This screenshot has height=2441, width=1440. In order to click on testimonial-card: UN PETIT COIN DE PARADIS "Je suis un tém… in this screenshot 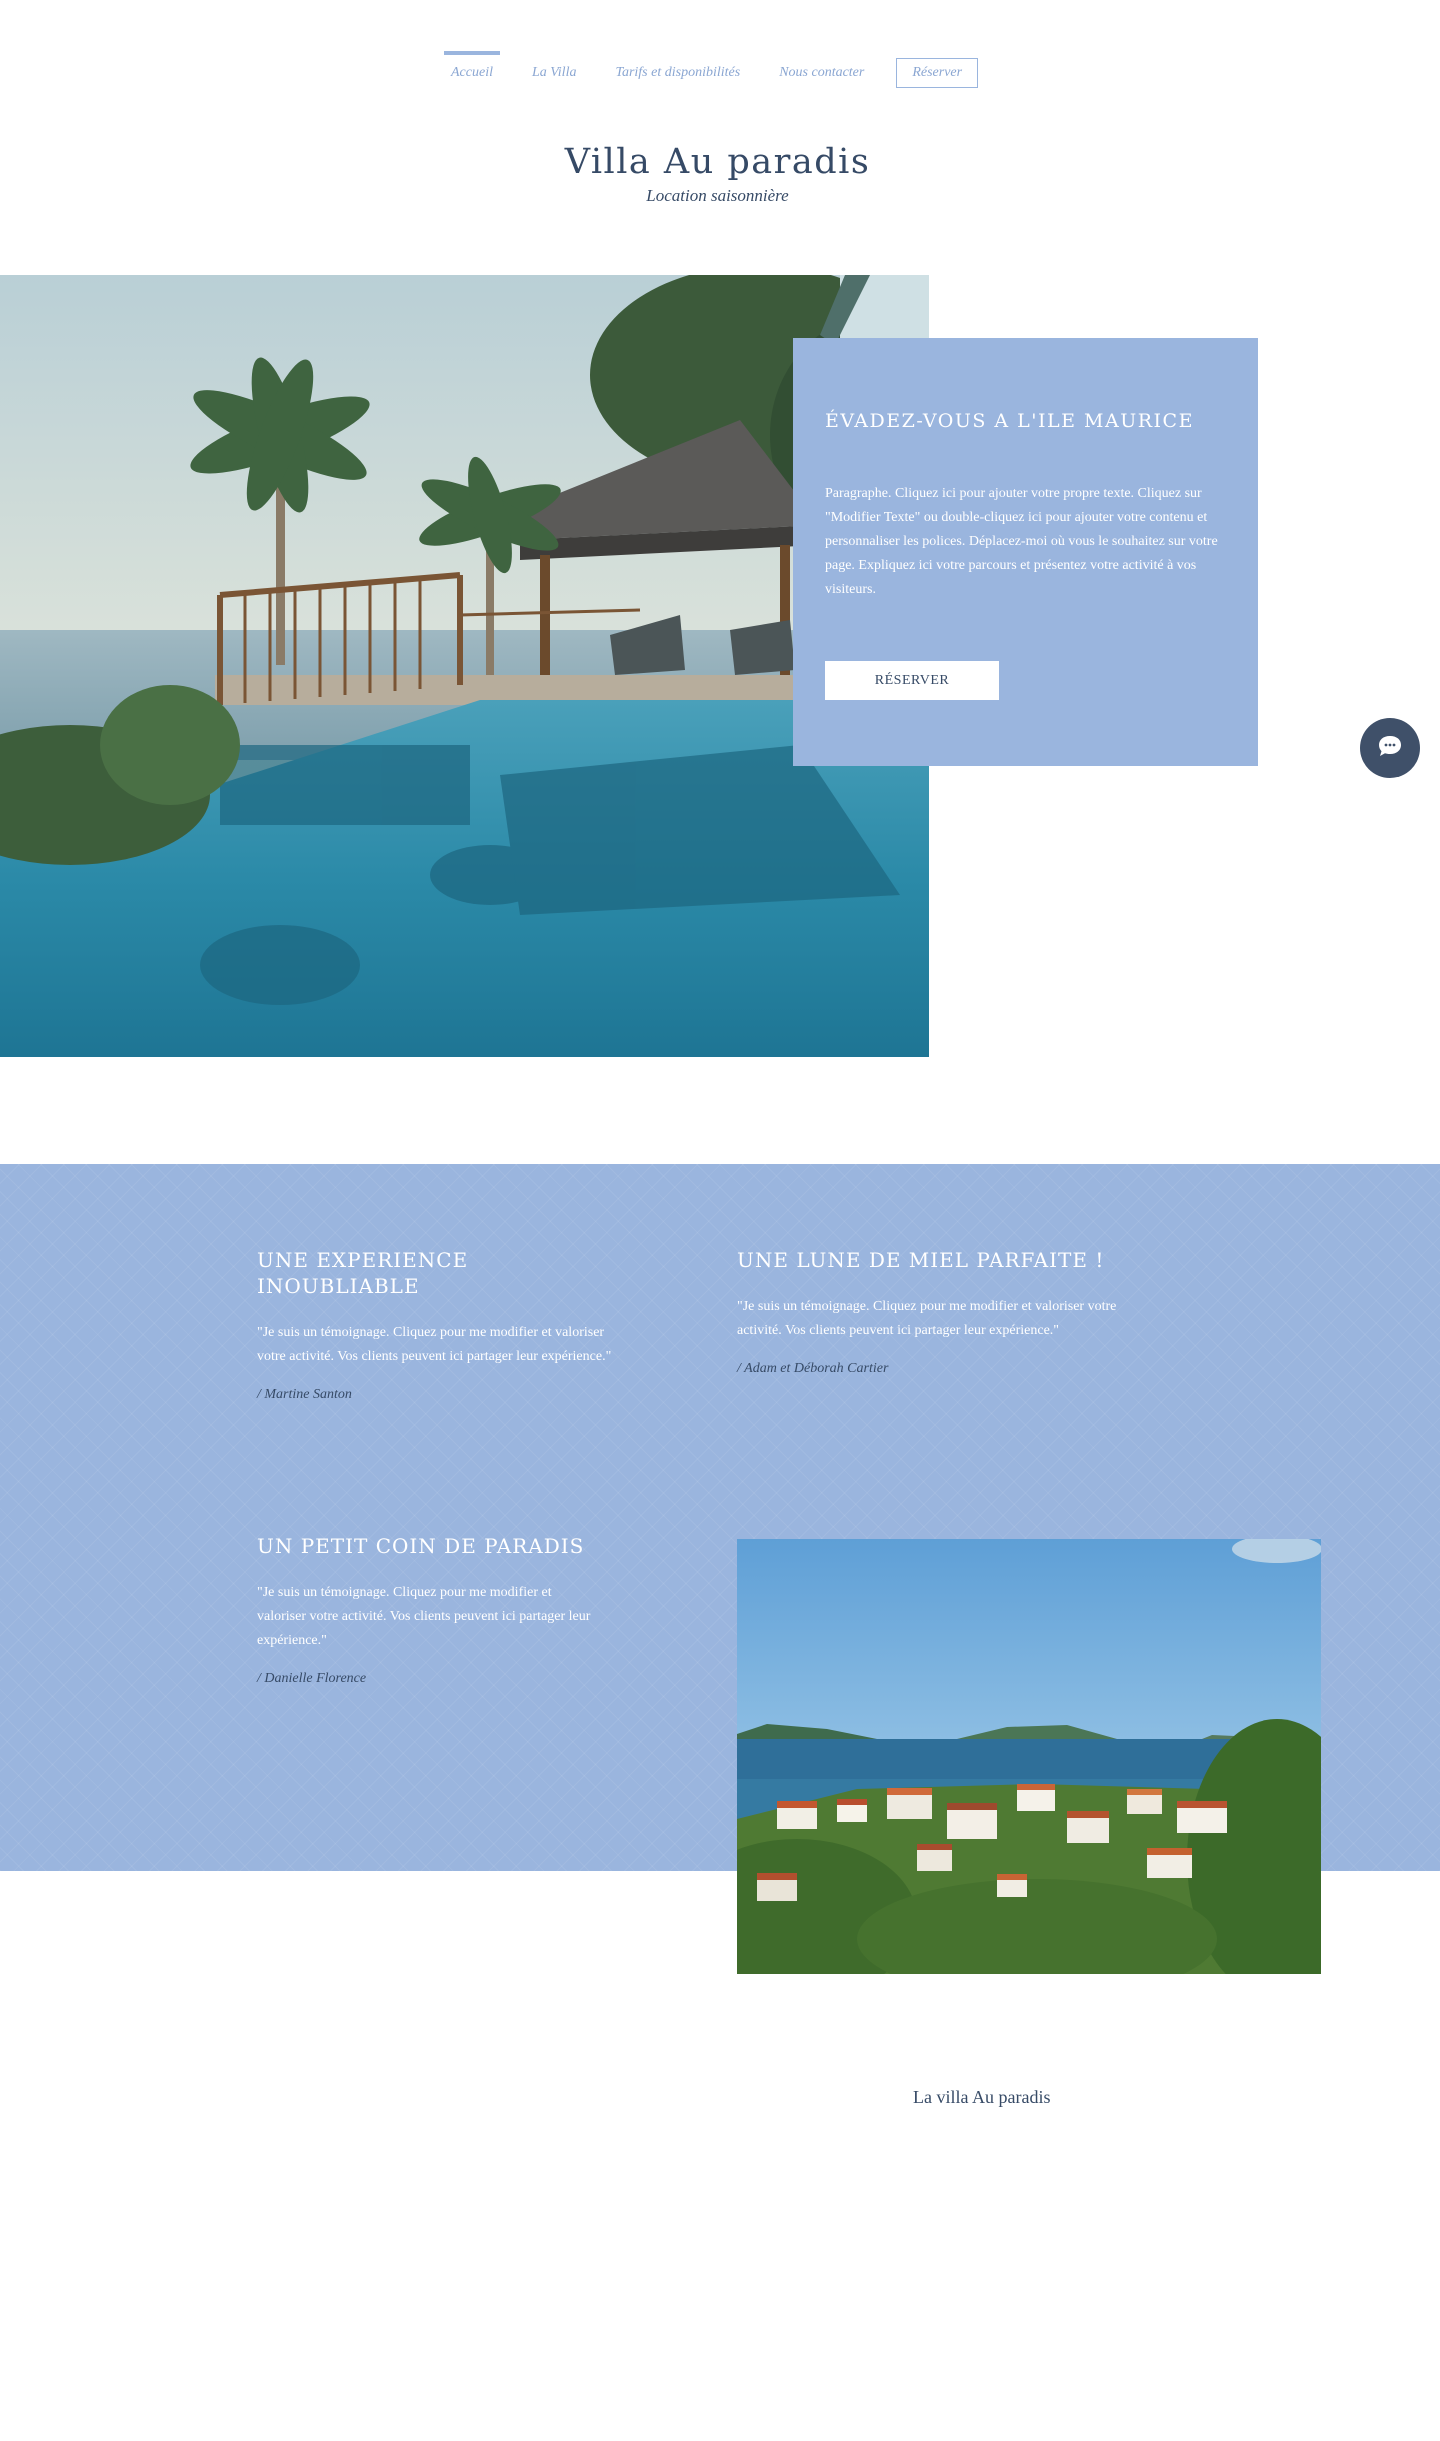, I will do `click(427, 1610)`.